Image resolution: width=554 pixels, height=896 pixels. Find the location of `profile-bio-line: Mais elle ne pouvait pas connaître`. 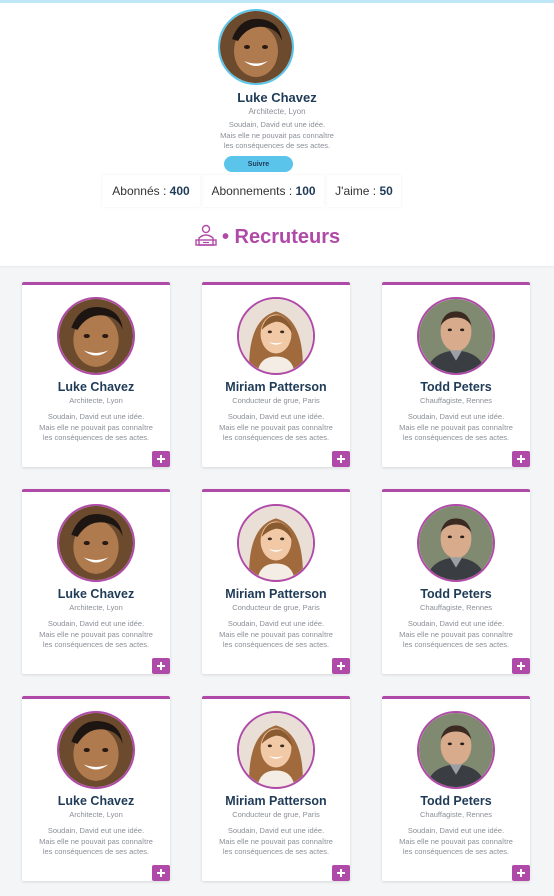

profile-bio-line: Mais elle ne pouvait pas connaître is located at coordinates (277, 135).